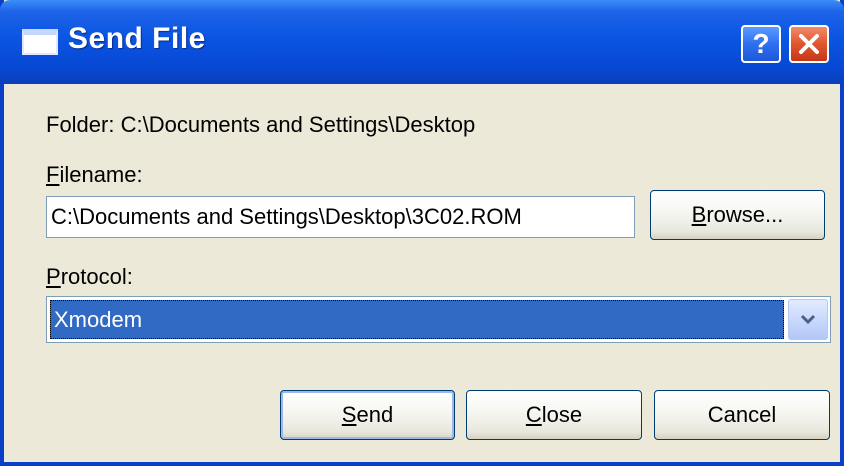  I want to click on close-button-label: Close, so click(554, 414).